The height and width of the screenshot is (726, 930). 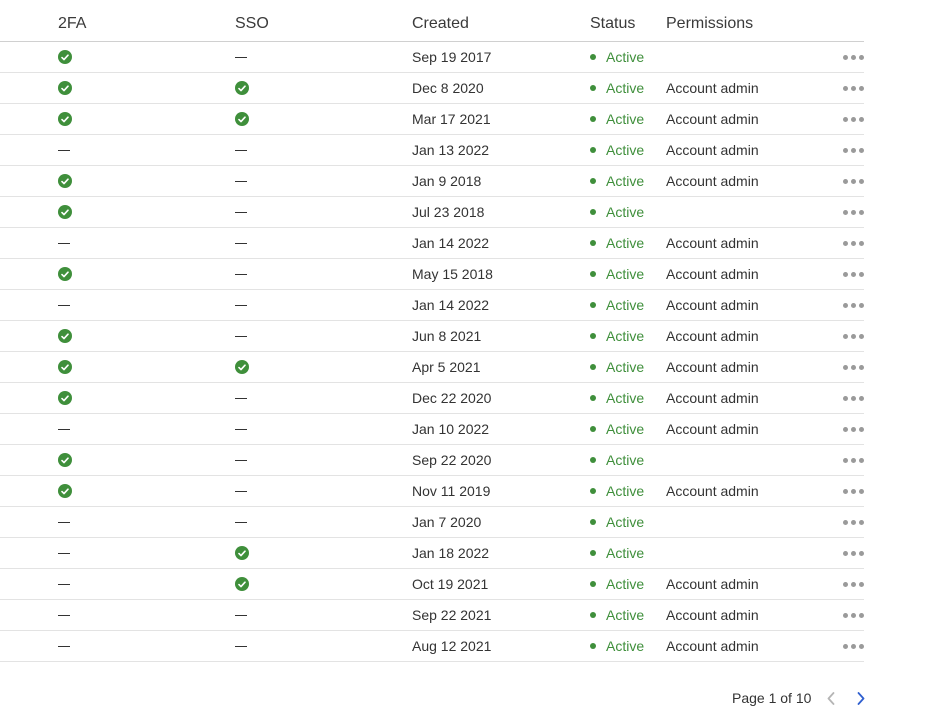 I want to click on table-row: Jan 9 2018 Active Account admin, so click(x=432, y=181).